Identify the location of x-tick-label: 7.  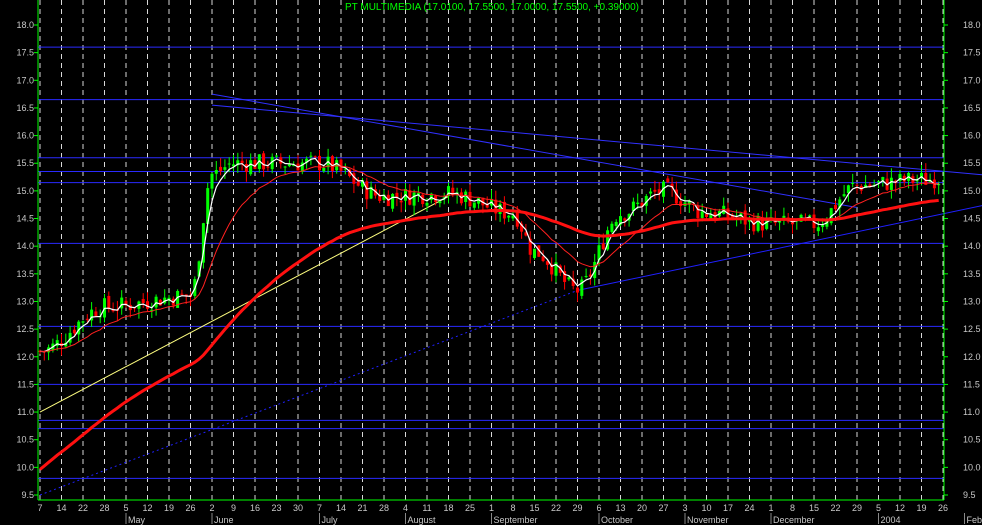
(319, 508).